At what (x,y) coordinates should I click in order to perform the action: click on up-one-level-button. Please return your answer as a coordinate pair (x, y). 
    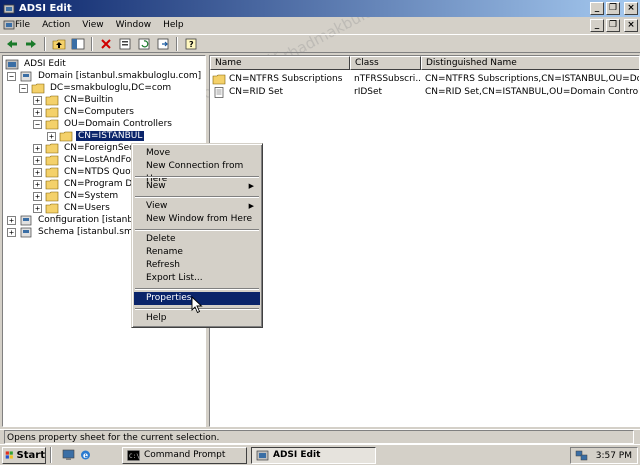
    Looking at the image, I should click on (59, 43).